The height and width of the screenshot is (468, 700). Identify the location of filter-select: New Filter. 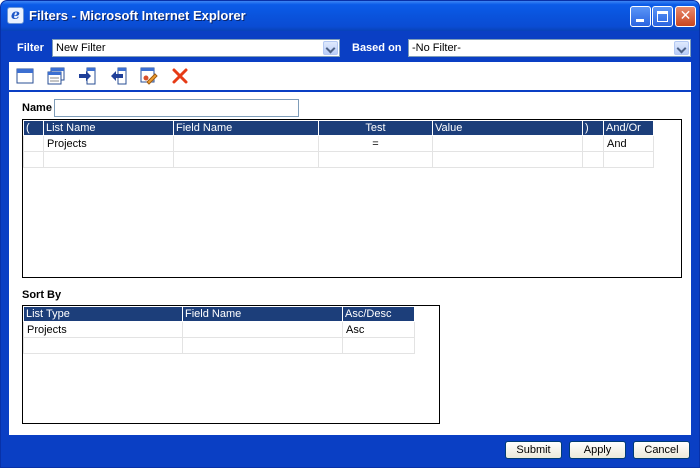
(196, 48).